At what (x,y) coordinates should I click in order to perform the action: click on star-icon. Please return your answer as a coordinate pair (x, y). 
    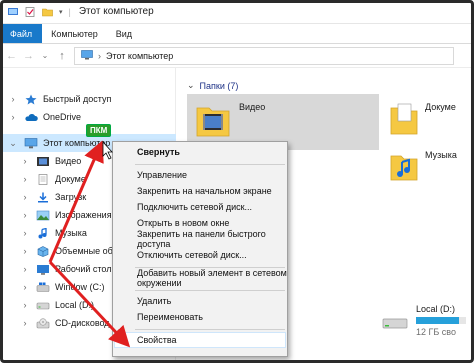
    Looking at the image, I should click on (31, 99).